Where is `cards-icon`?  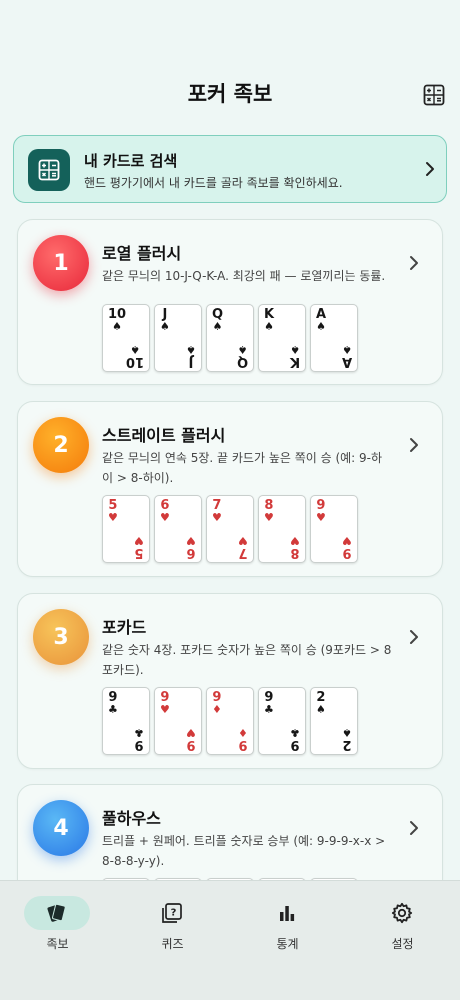
cards-icon is located at coordinates (57, 913).